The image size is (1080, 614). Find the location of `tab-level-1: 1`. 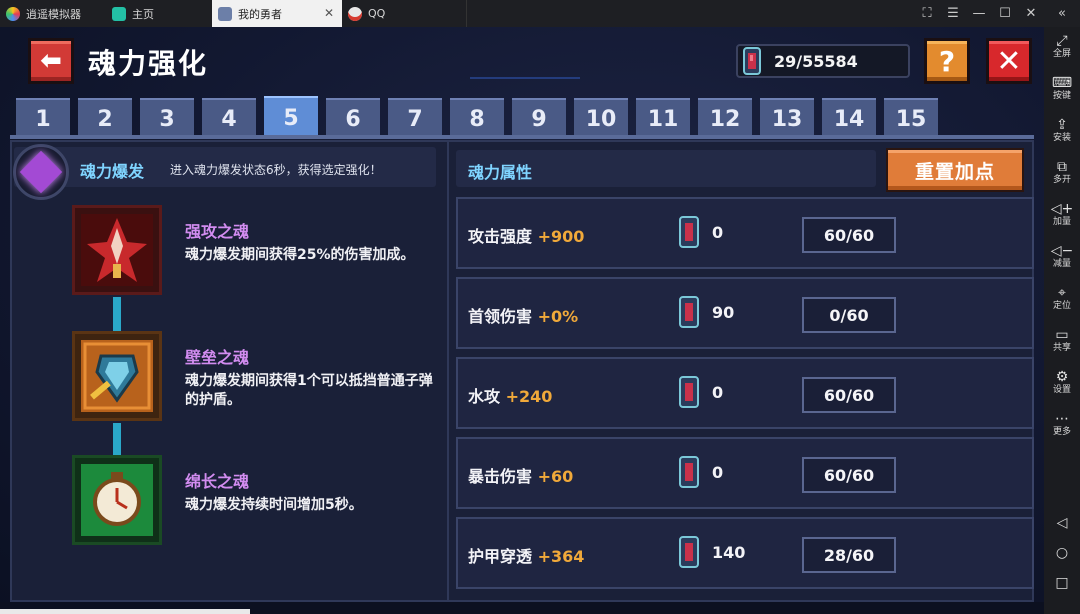

tab-level-1: 1 is located at coordinates (43, 118).